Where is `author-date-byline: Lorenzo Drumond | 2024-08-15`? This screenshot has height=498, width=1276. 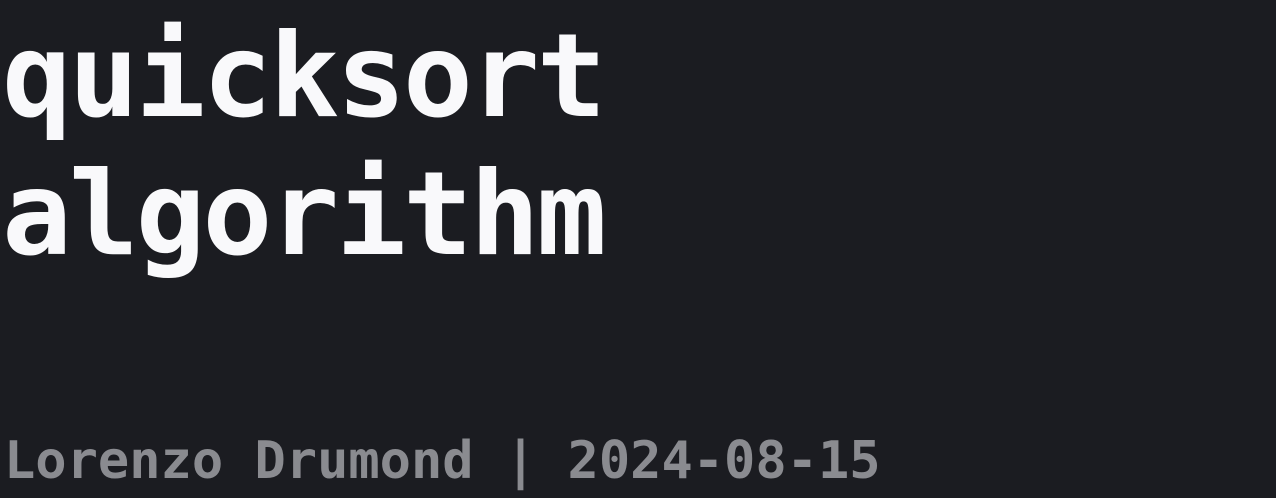 author-date-byline: Lorenzo Drumond | 2024-08-15 is located at coordinates (442, 461).